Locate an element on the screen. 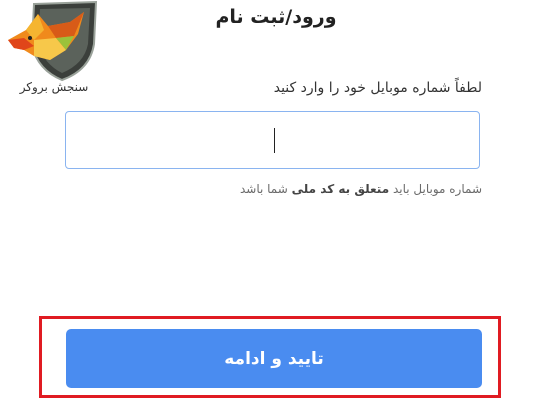 The width and height of the screenshot is (552, 408). confirm-continue-button: تایید و ادامه is located at coordinates (274, 358).